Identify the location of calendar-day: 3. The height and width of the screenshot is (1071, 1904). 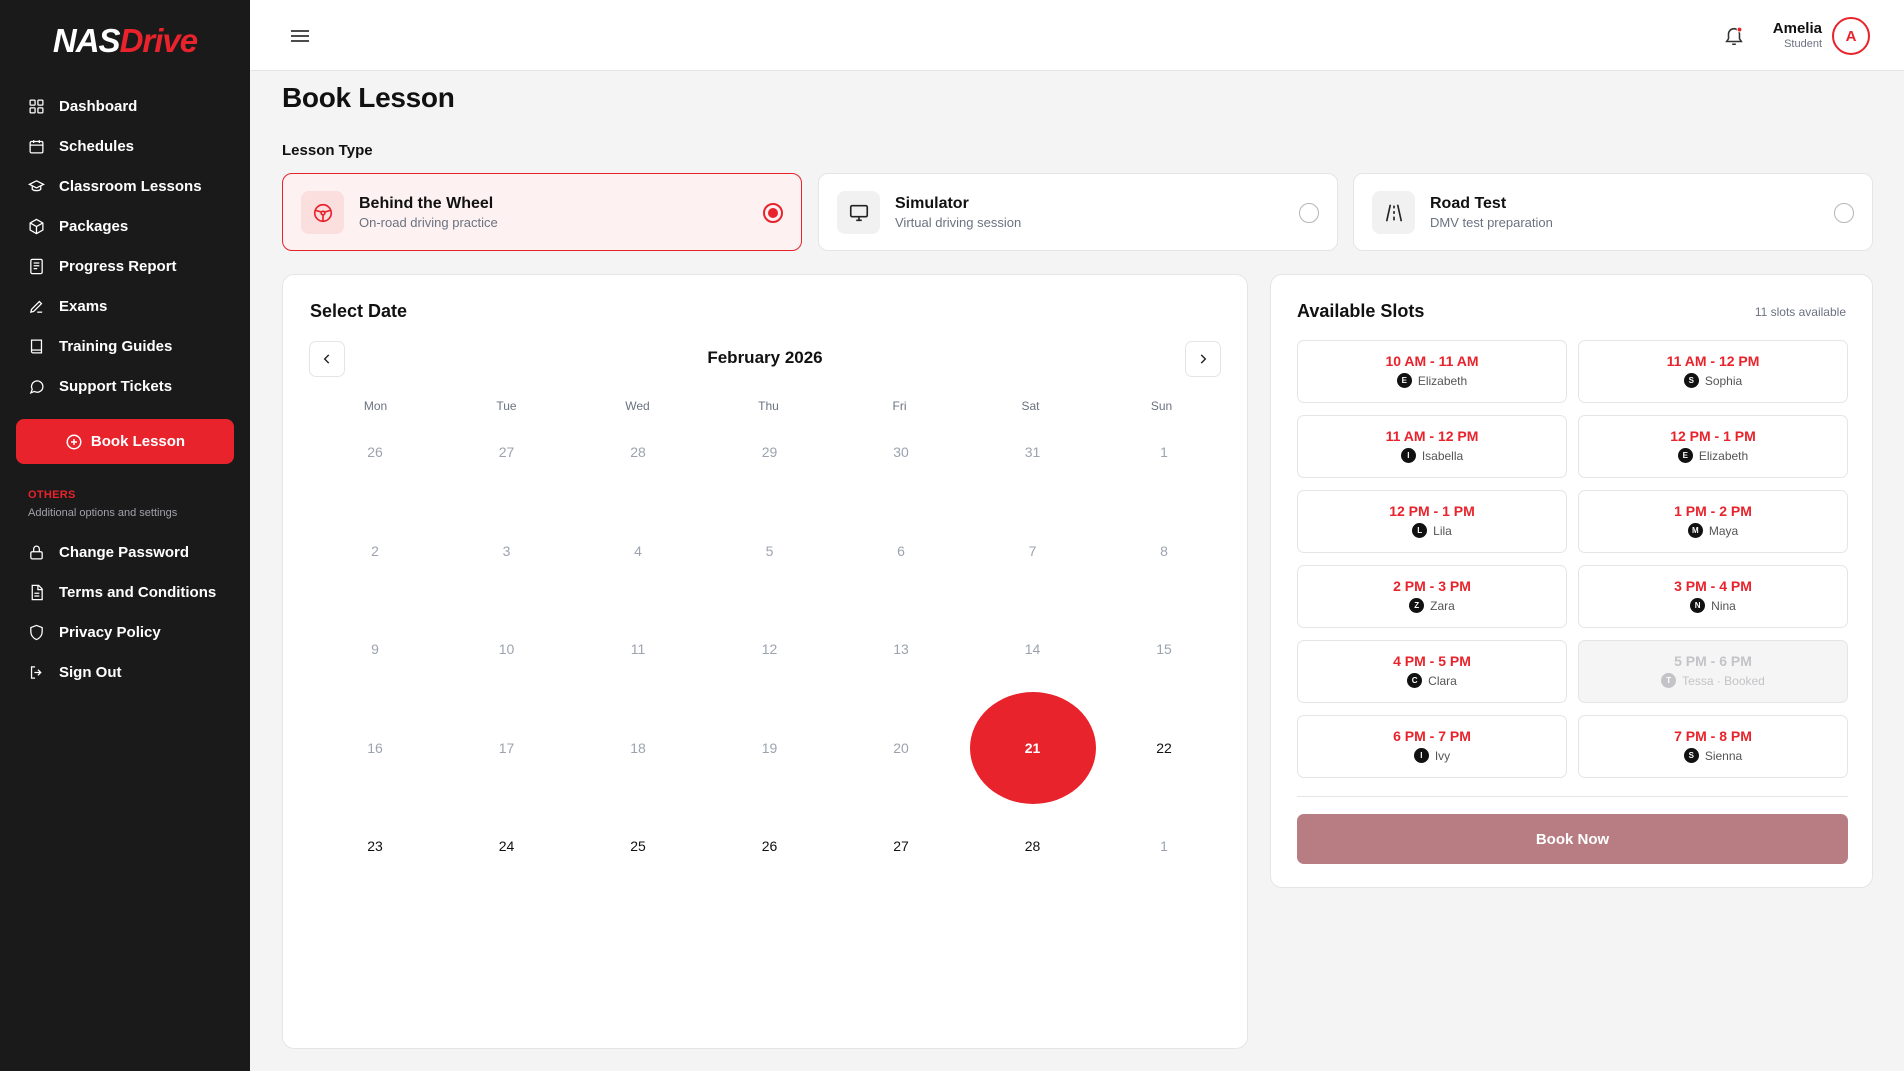
(507, 551).